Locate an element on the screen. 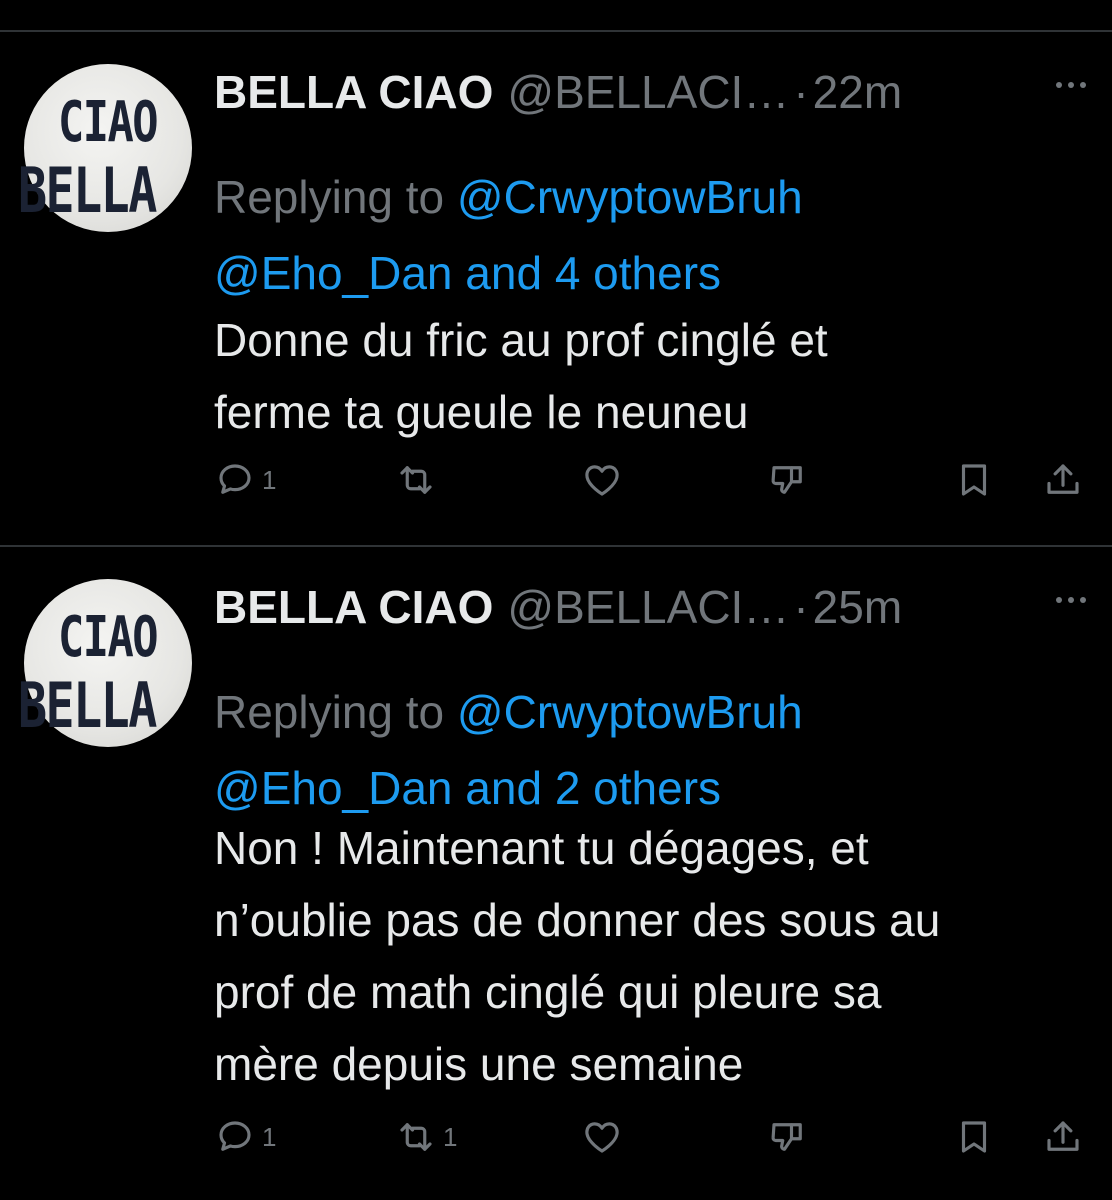  reply-to-others-text: @Eho_Dan and 4 others is located at coordinates (467, 273).